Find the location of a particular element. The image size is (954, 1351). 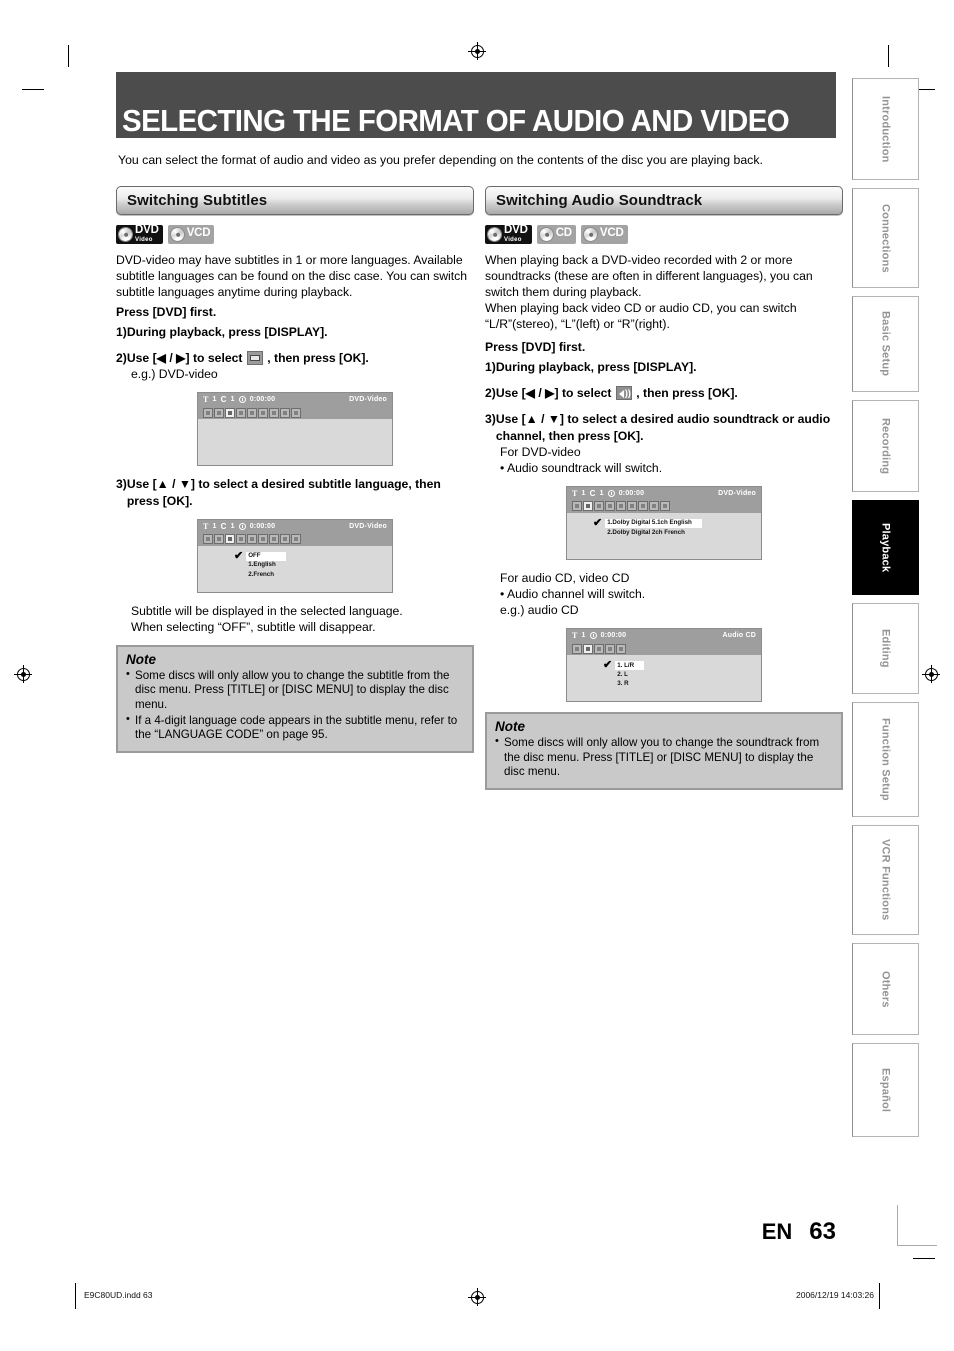

sidebar-item-label: Editing is located at coordinates (885, 648).